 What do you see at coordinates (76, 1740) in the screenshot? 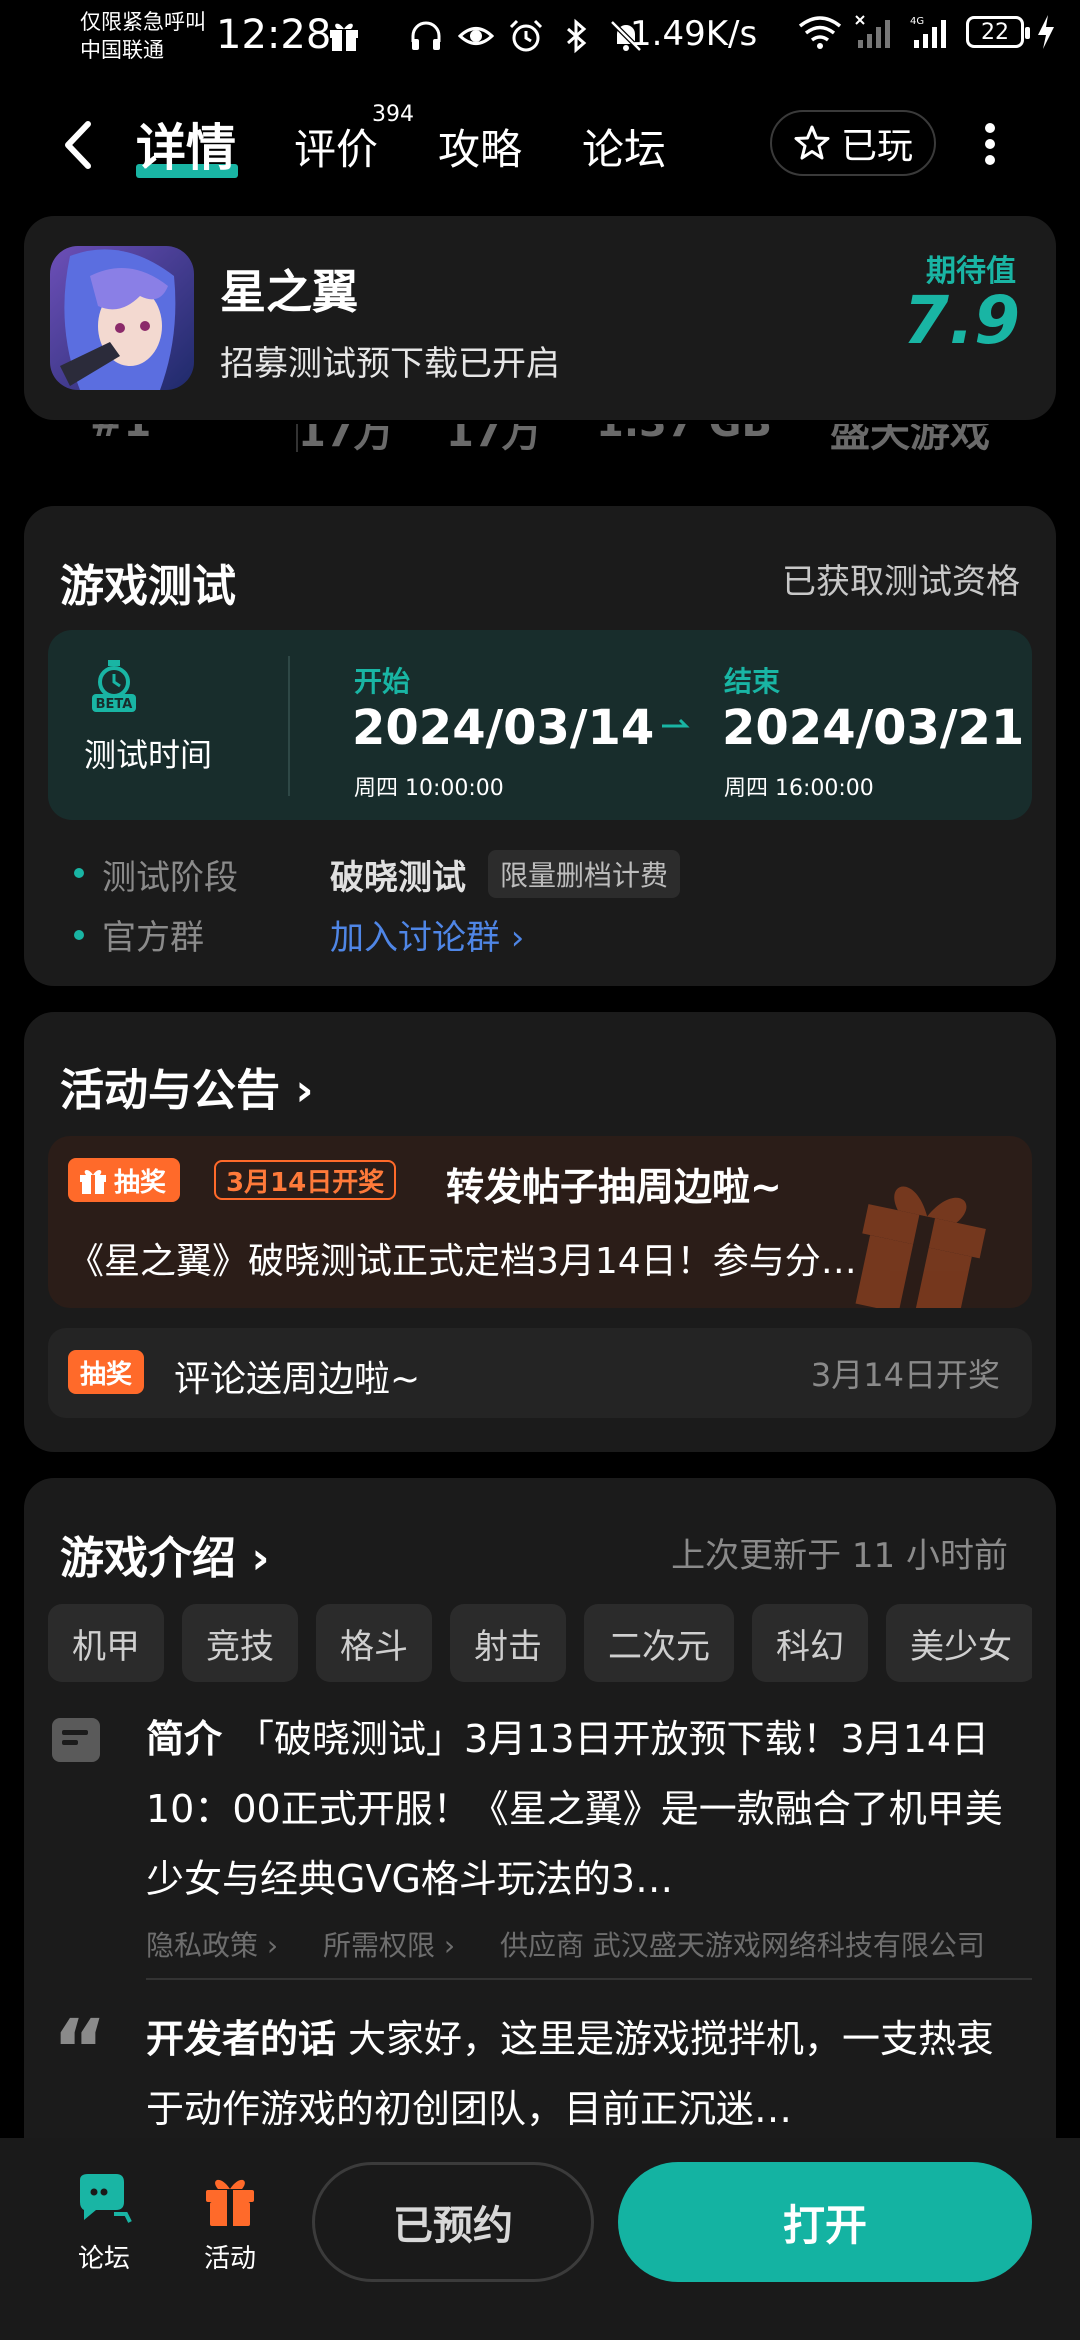
I see `document-icon` at bounding box center [76, 1740].